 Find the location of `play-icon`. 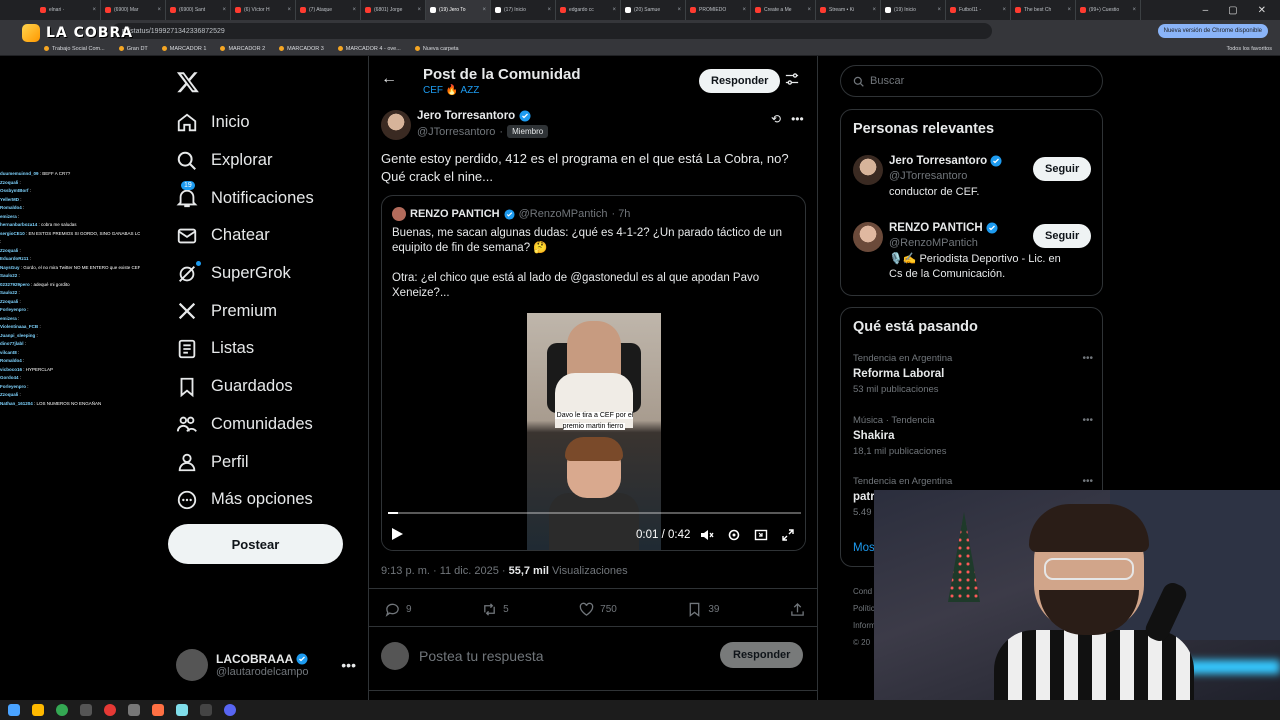

play-icon is located at coordinates (397, 534).